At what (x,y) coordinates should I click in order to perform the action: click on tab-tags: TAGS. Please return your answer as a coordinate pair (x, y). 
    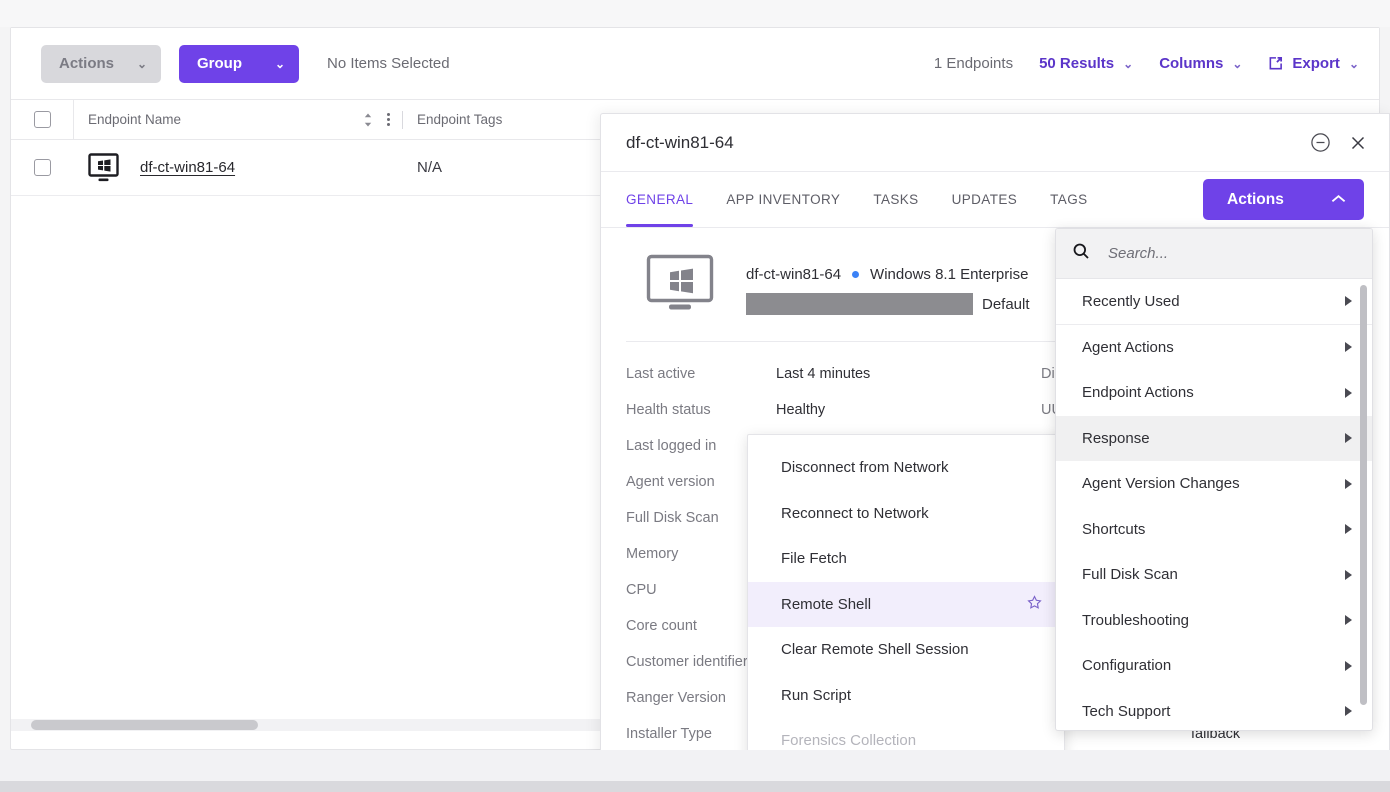
    Looking at the image, I should click on (1068, 199).